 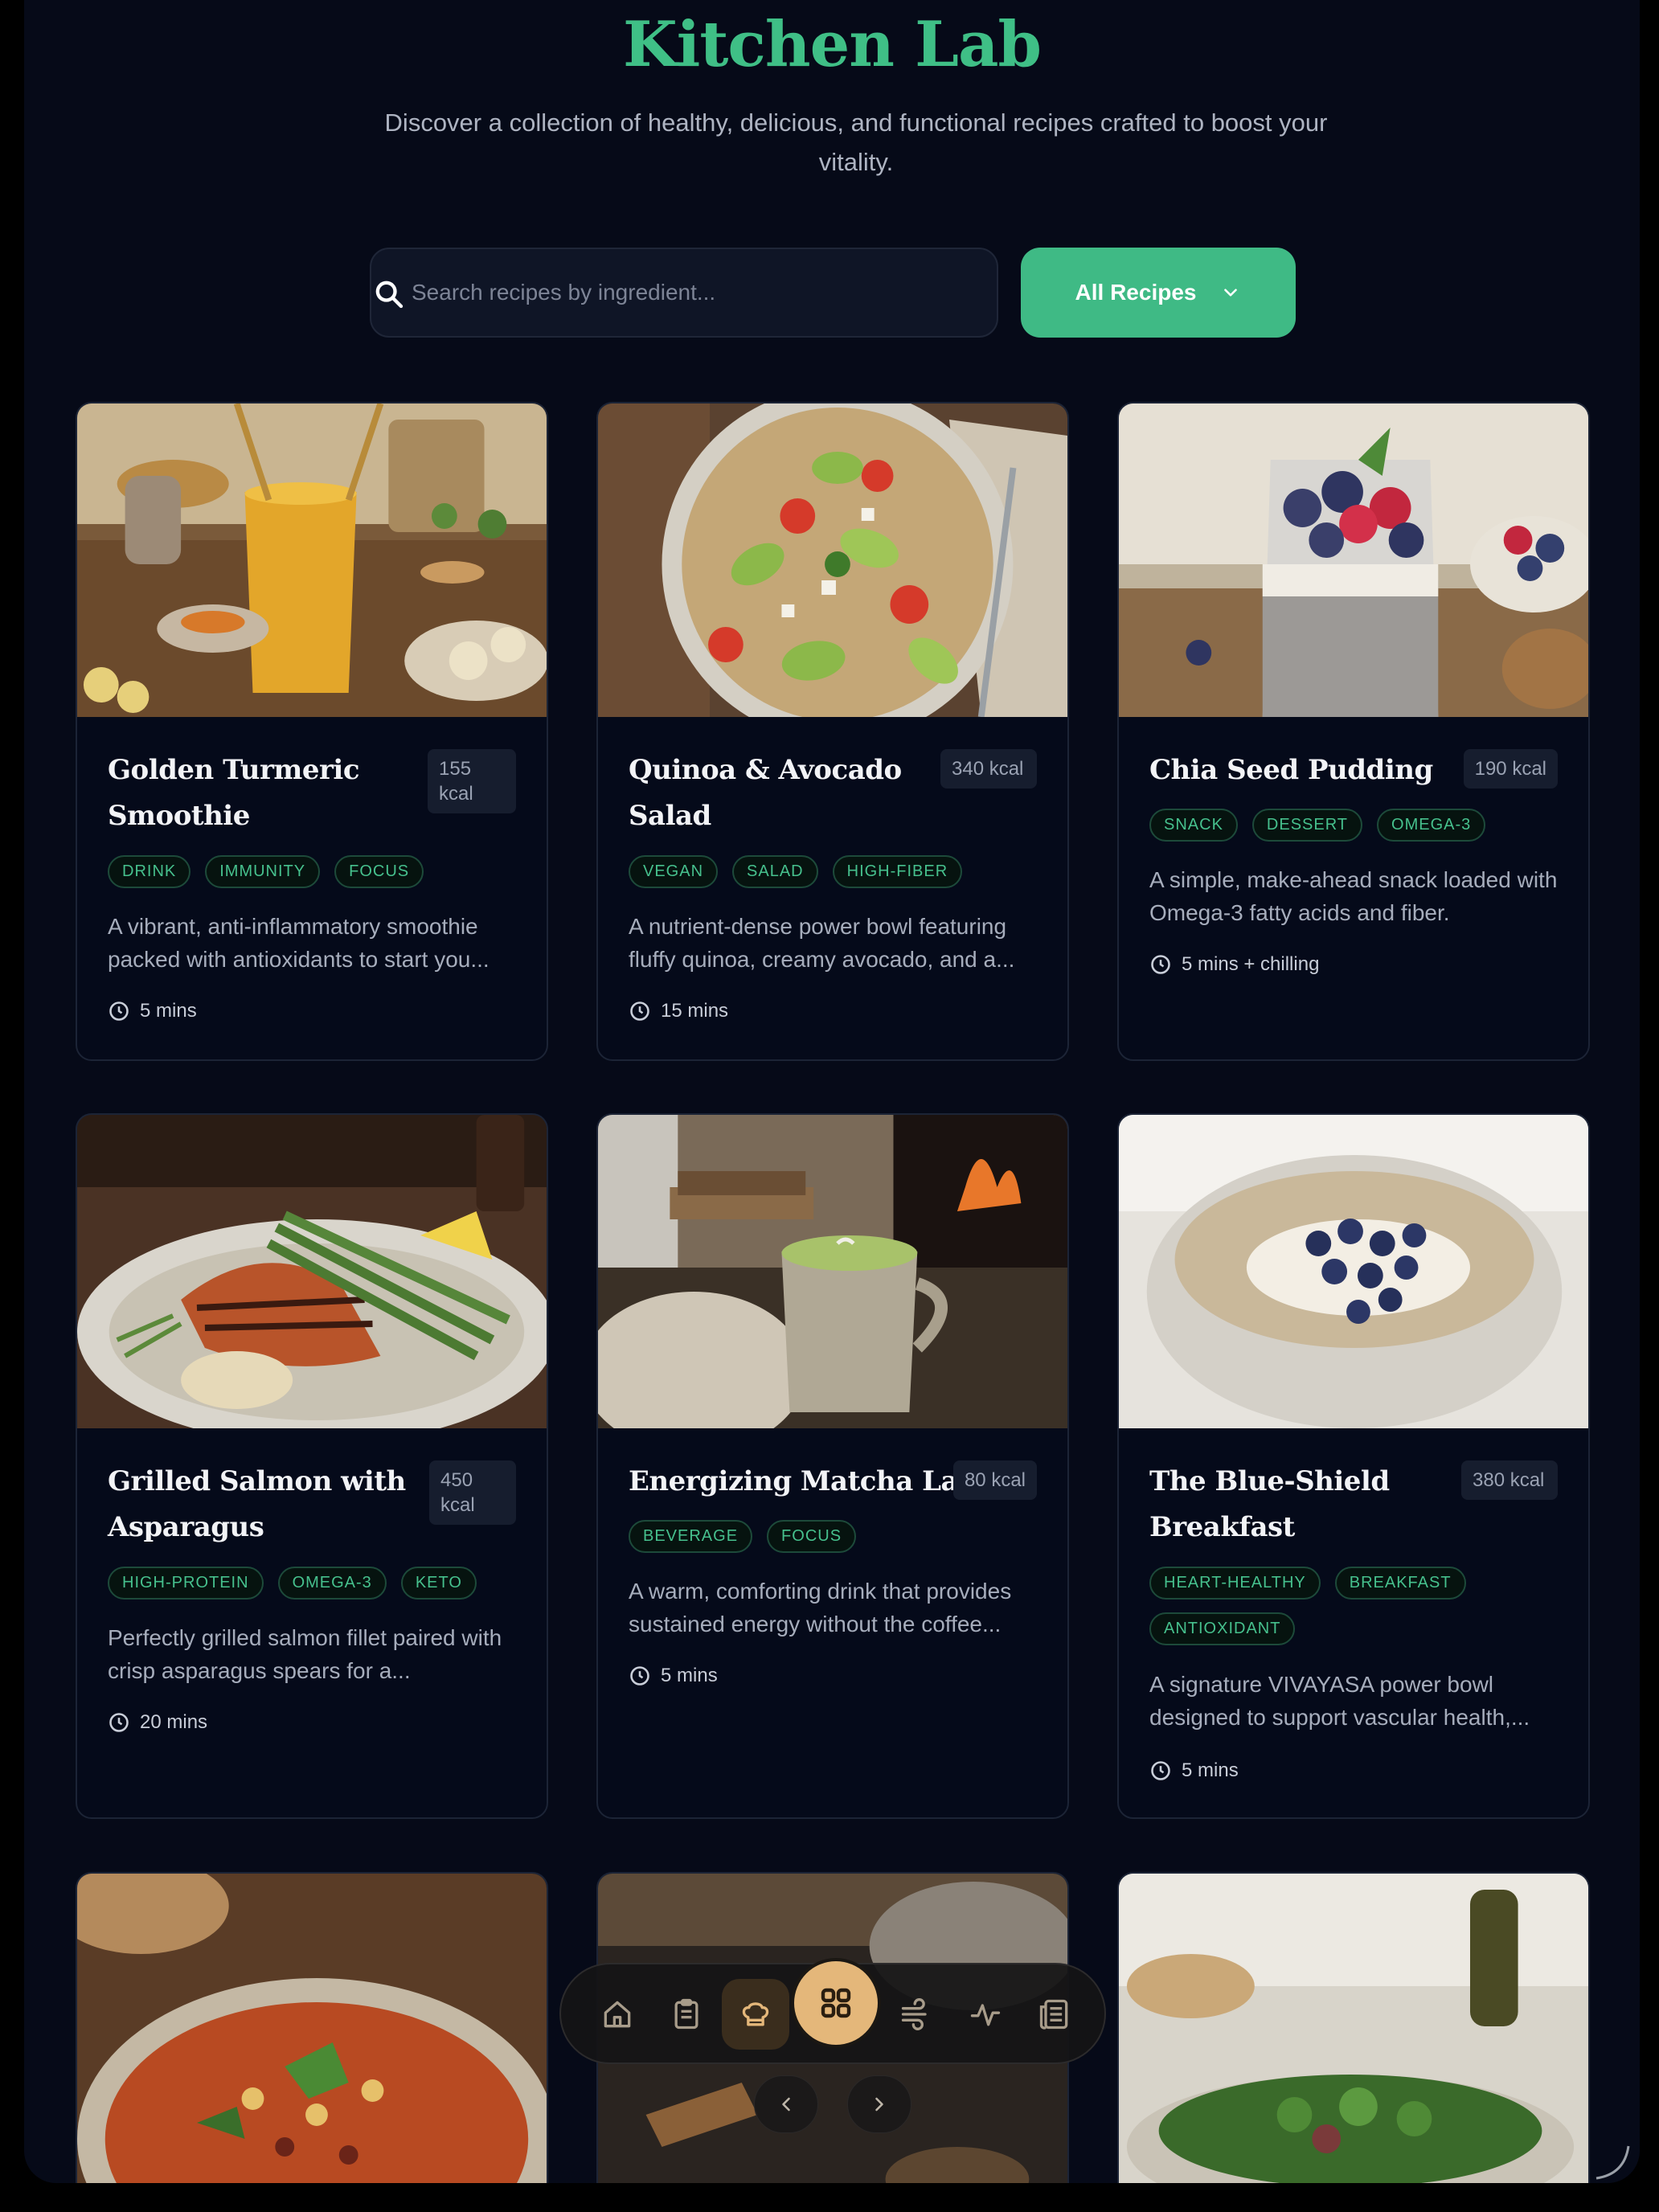 I want to click on calorie-badge: 190 kcal, so click(x=1510, y=769).